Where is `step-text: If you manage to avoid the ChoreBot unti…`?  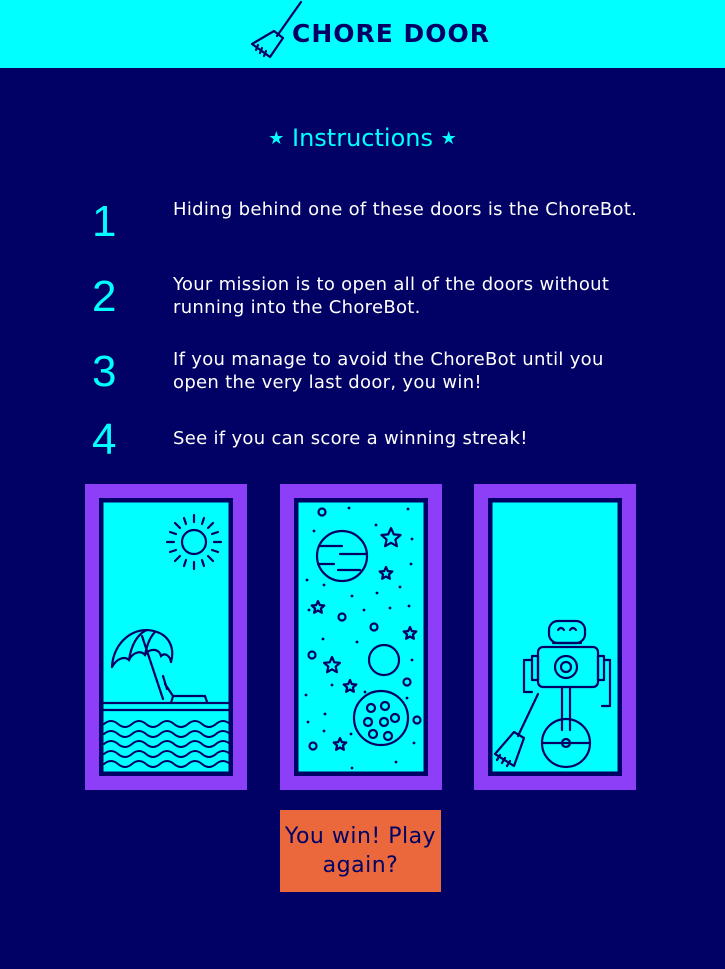 step-text: If you manage to avoid the ChoreBot unti… is located at coordinates (388, 371).